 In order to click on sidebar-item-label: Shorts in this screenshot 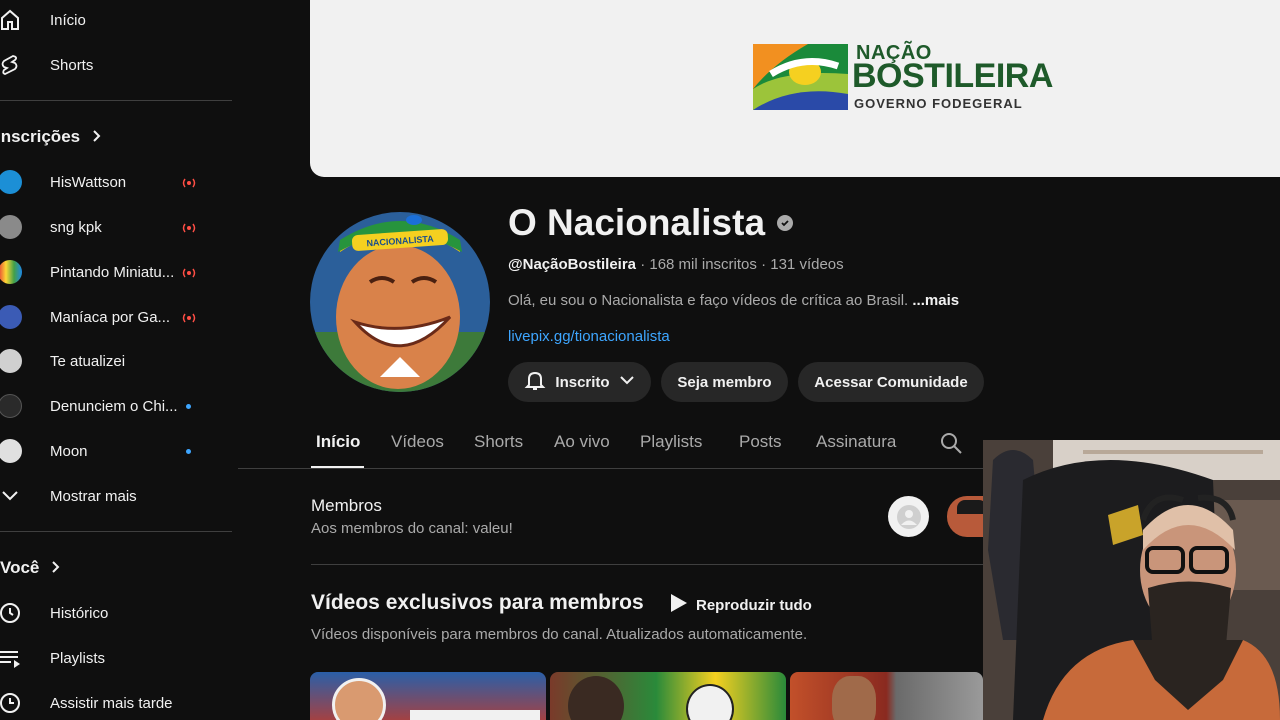, I will do `click(72, 65)`.